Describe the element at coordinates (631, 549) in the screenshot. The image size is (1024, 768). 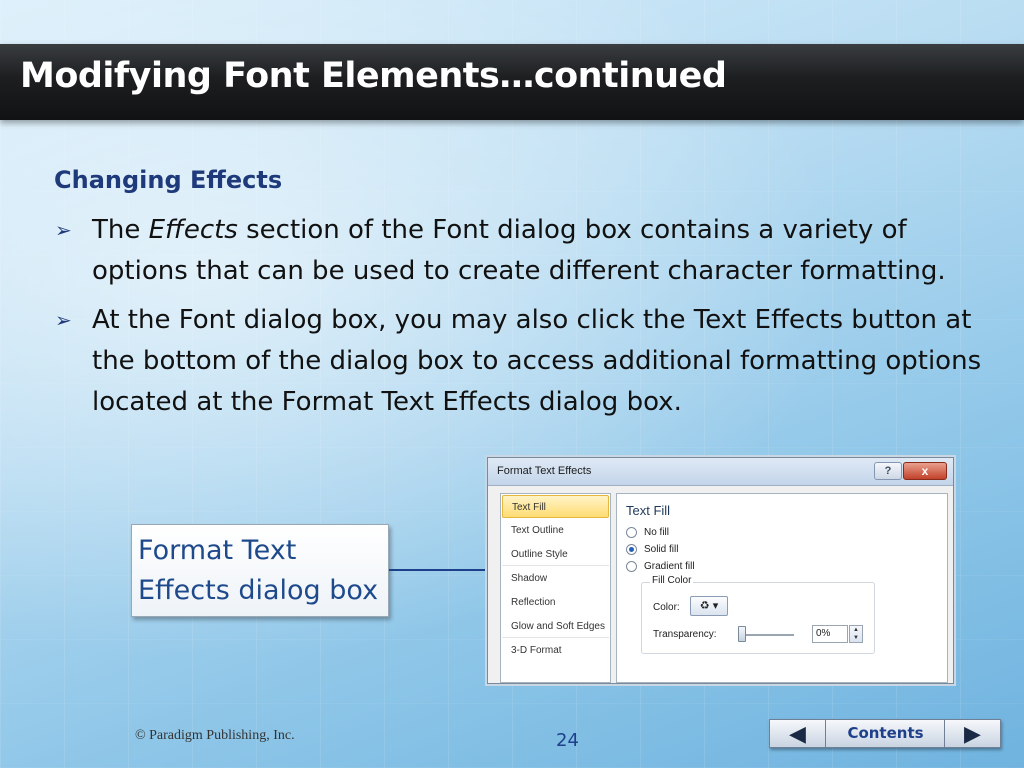
I see `solid-fill-radio` at that location.